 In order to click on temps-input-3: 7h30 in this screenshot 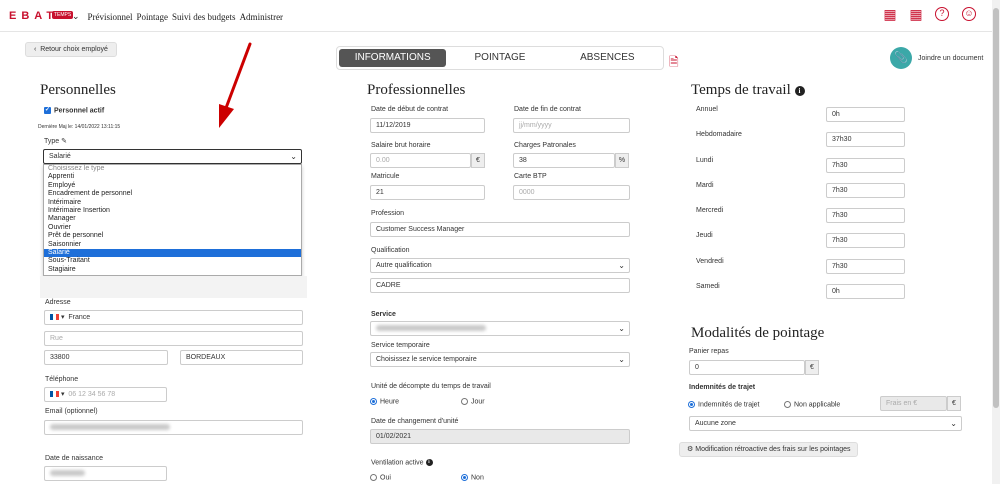, I will do `click(865, 190)`.